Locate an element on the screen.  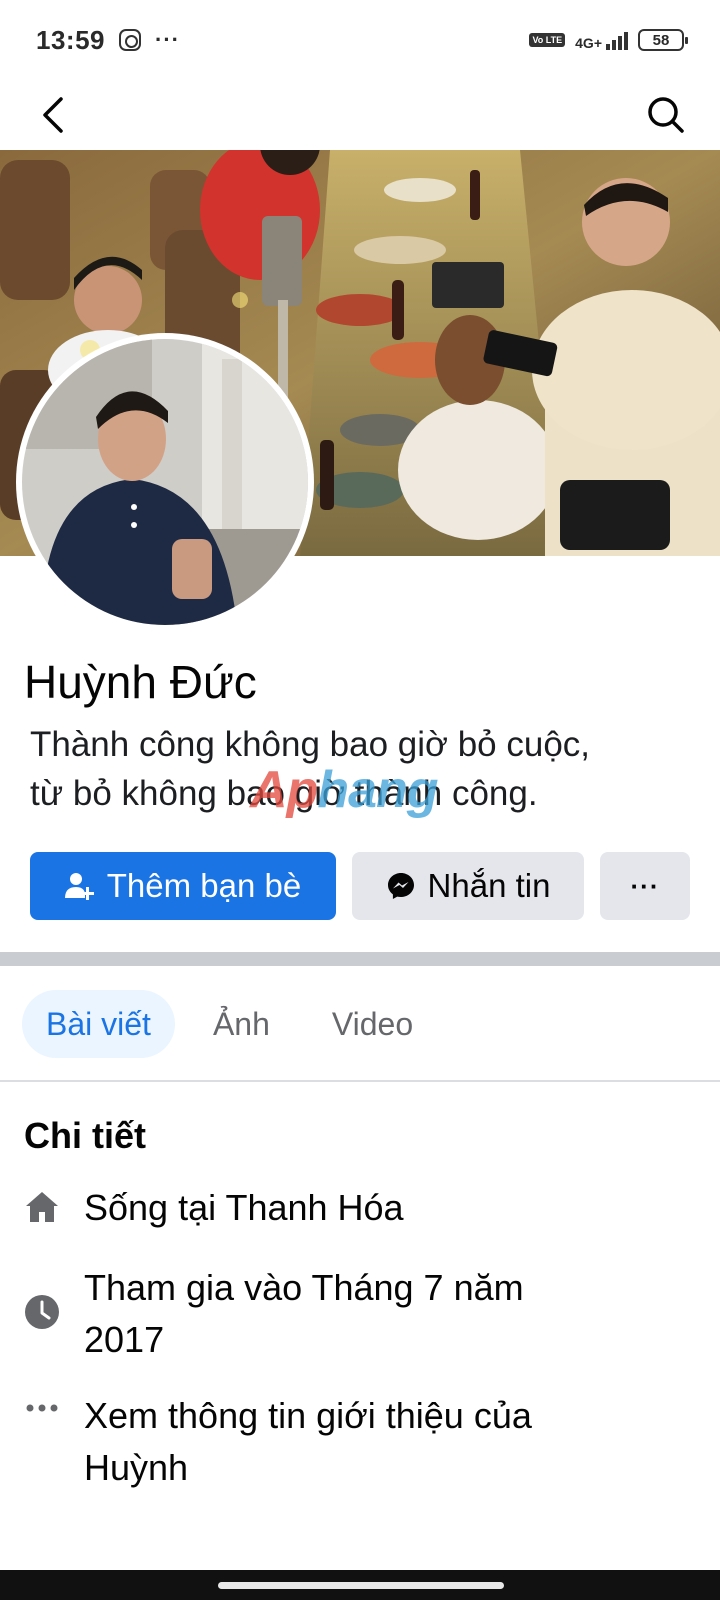
home-icon is located at coordinates (42, 1207).